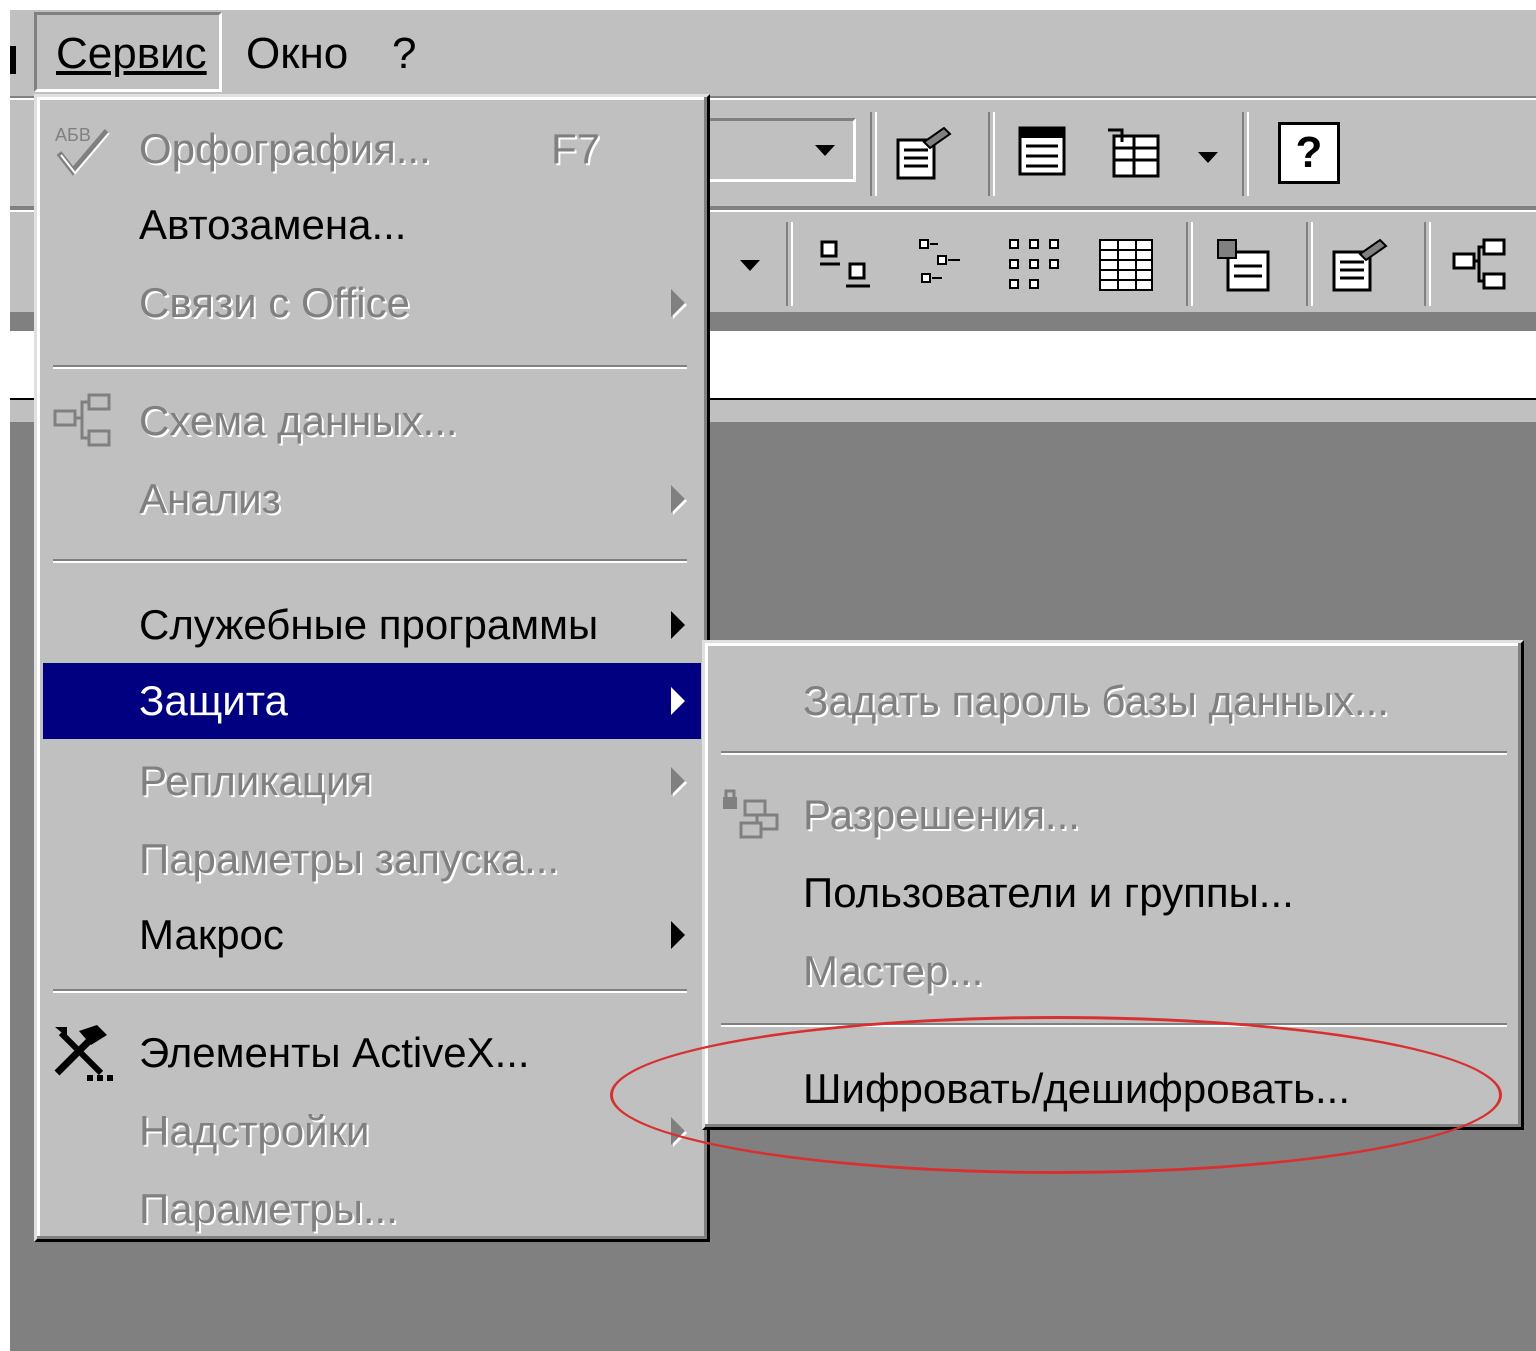  Describe the element at coordinates (211, 934) in the screenshot. I see `menu-item-label: Макрос` at that location.